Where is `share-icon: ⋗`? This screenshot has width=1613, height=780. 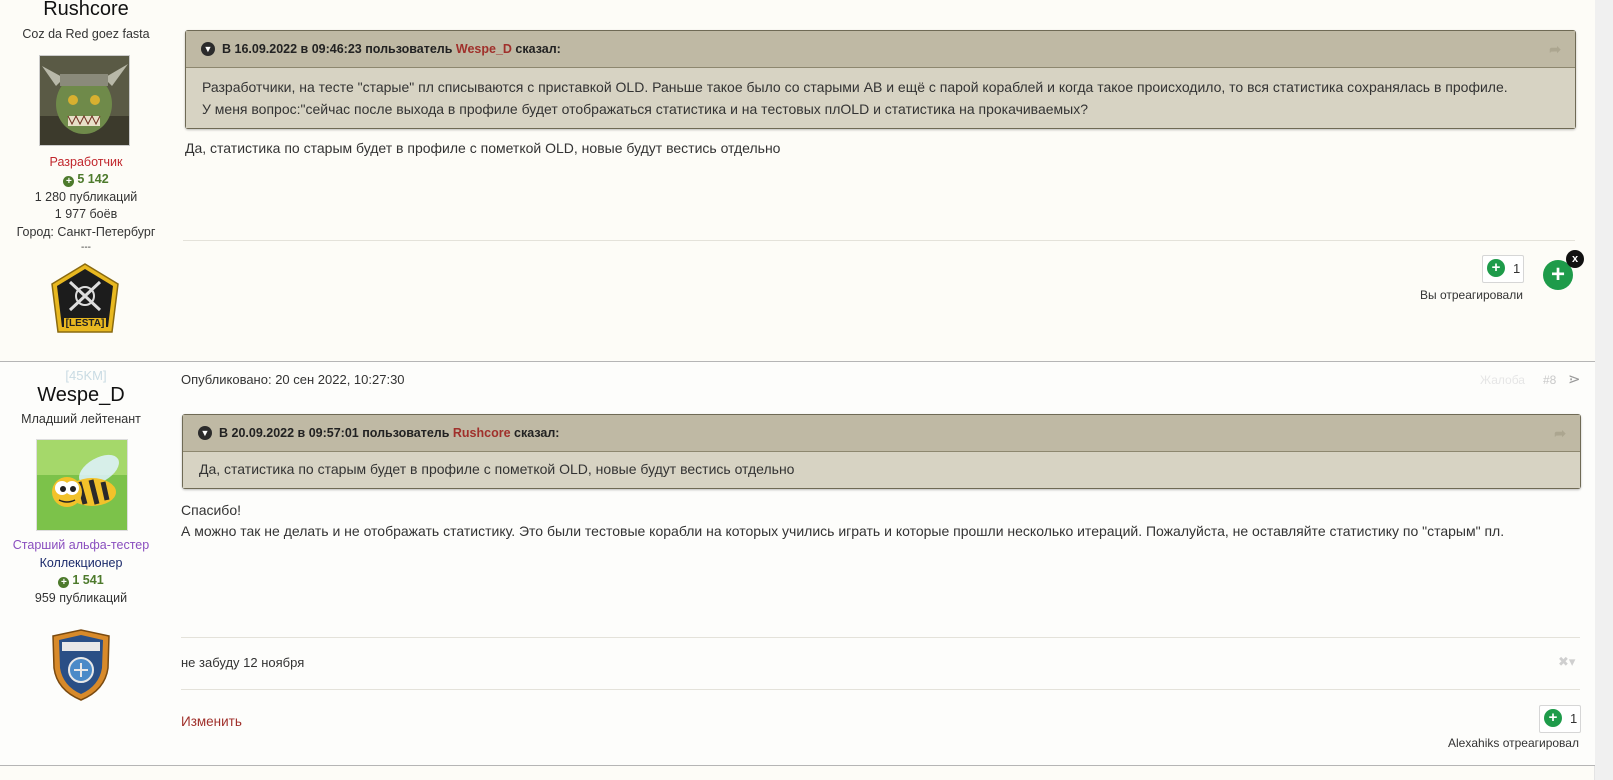
share-icon: ⋗ is located at coordinates (1574, 379).